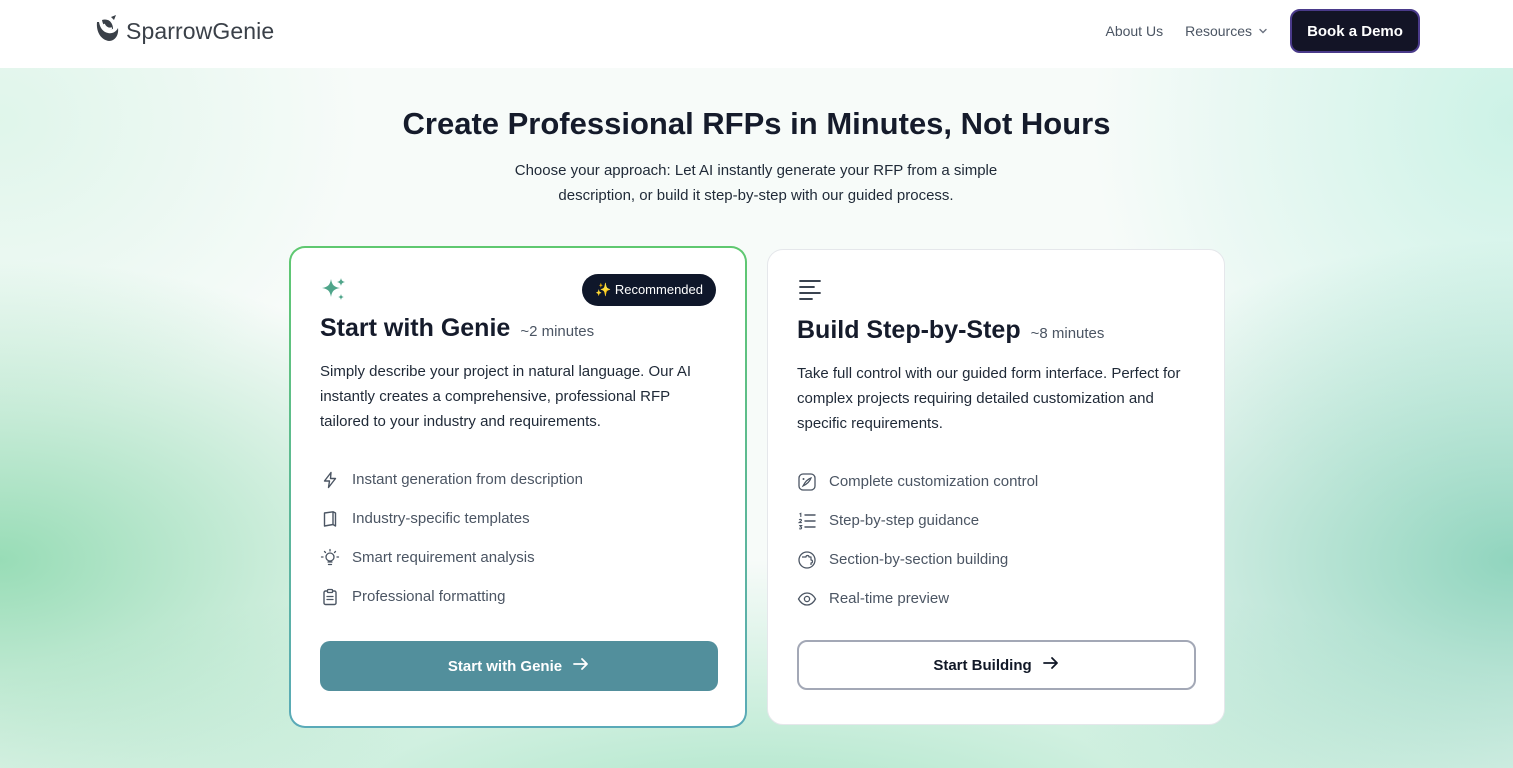  What do you see at coordinates (334, 292) in the screenshot?
I see `sparkles-icon` at bounding box center [334, 292].